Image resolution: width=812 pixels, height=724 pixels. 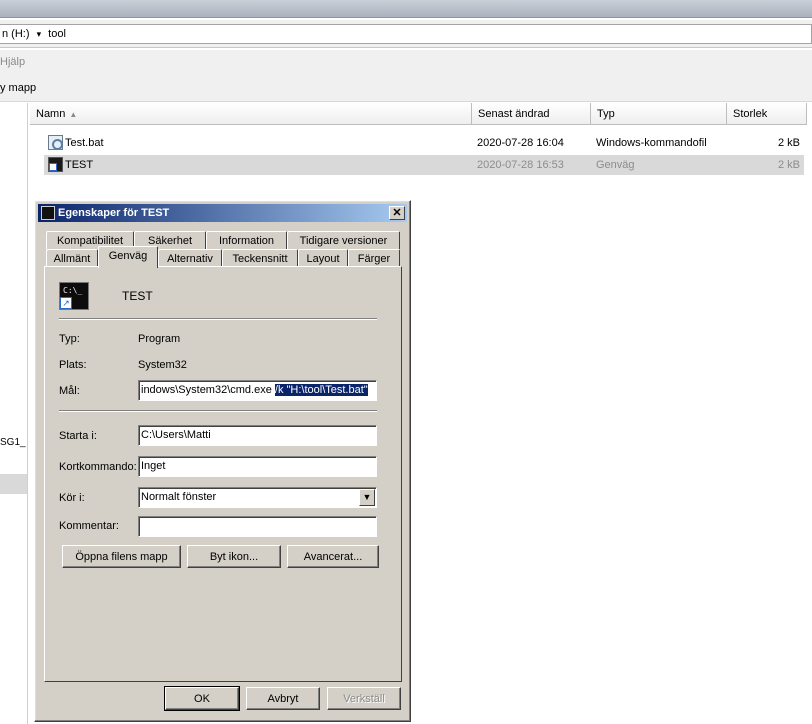 I want to click on shortcut-icon, so click(x=55, y=164).